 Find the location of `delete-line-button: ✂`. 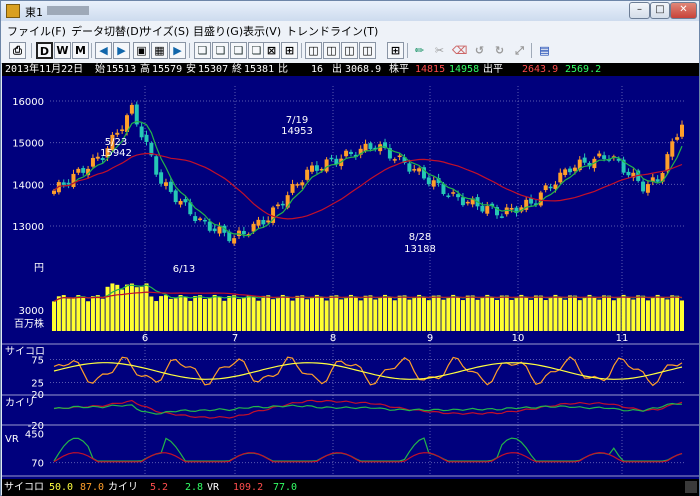

delete-line-button: ✂ is located at coordinates (439, 50).